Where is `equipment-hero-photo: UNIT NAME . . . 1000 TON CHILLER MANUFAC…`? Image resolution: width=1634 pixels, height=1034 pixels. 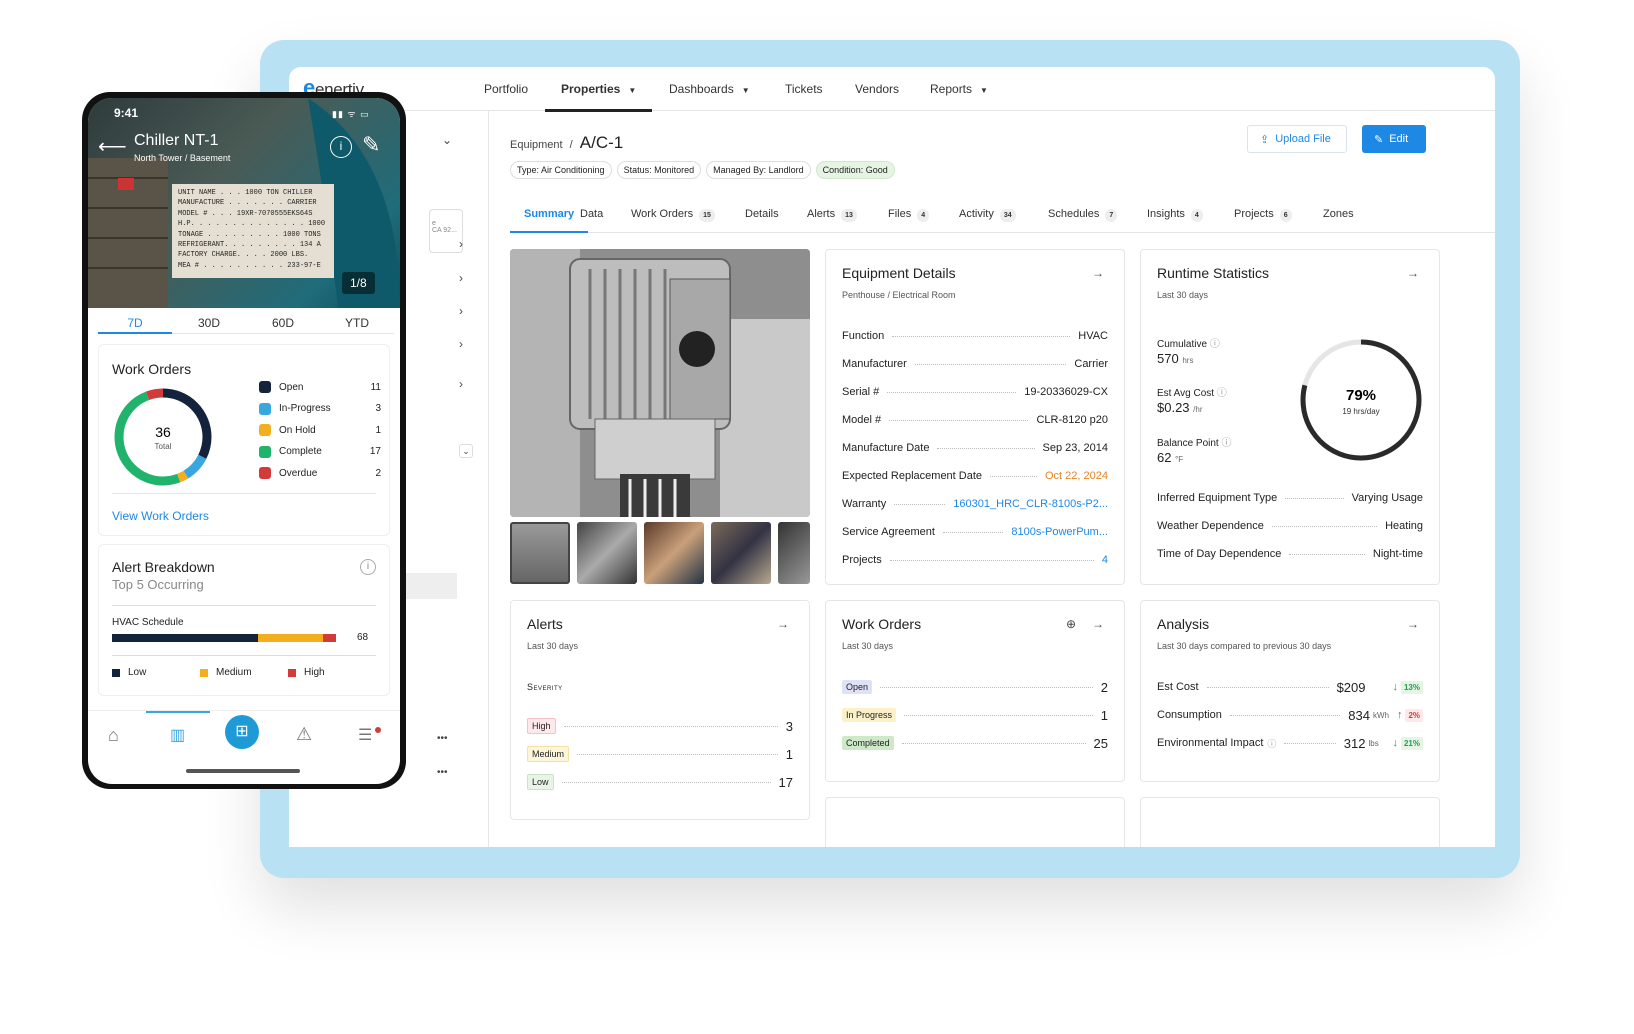 equipment-hero-photo: UNIT NAME . . . 1000 TON CHILLER MANUFAC… is located at coordinates (244, 203).